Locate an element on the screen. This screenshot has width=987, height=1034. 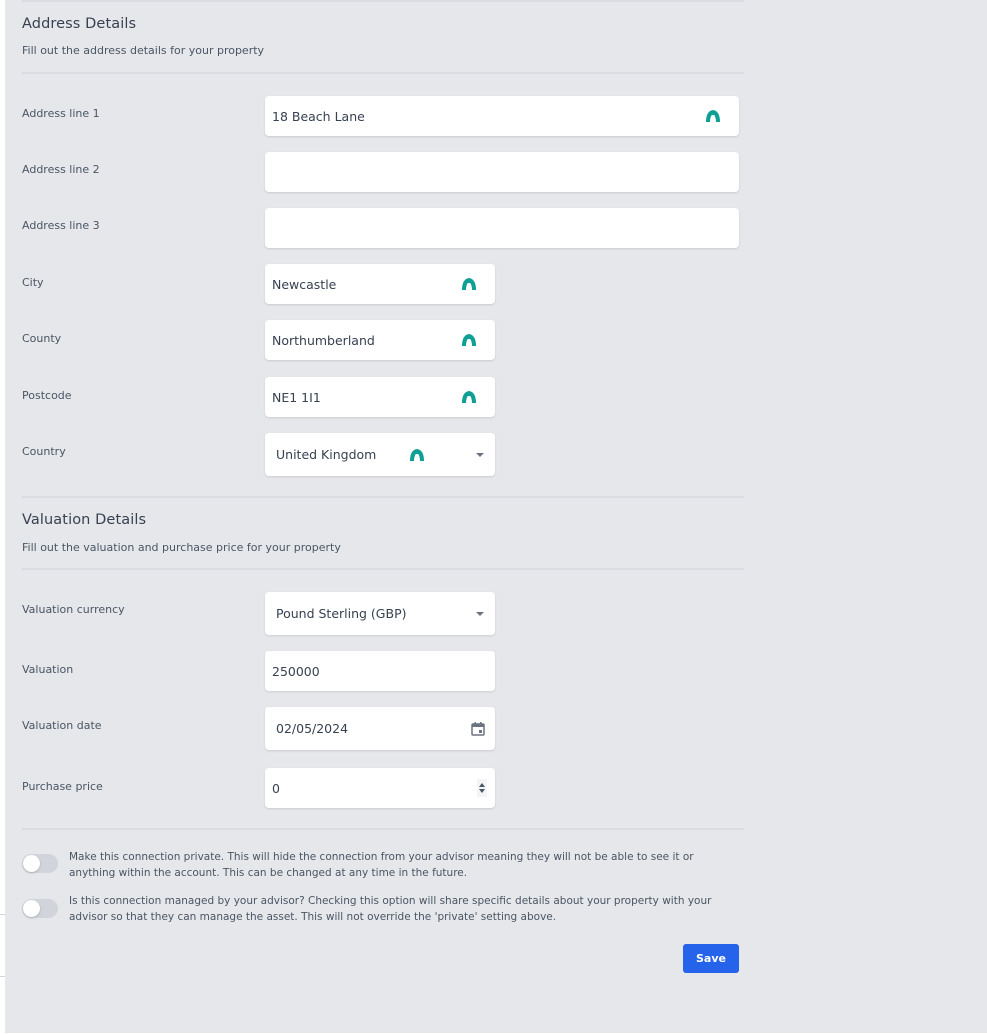
city-label: City is located at coordinates (33, 282).